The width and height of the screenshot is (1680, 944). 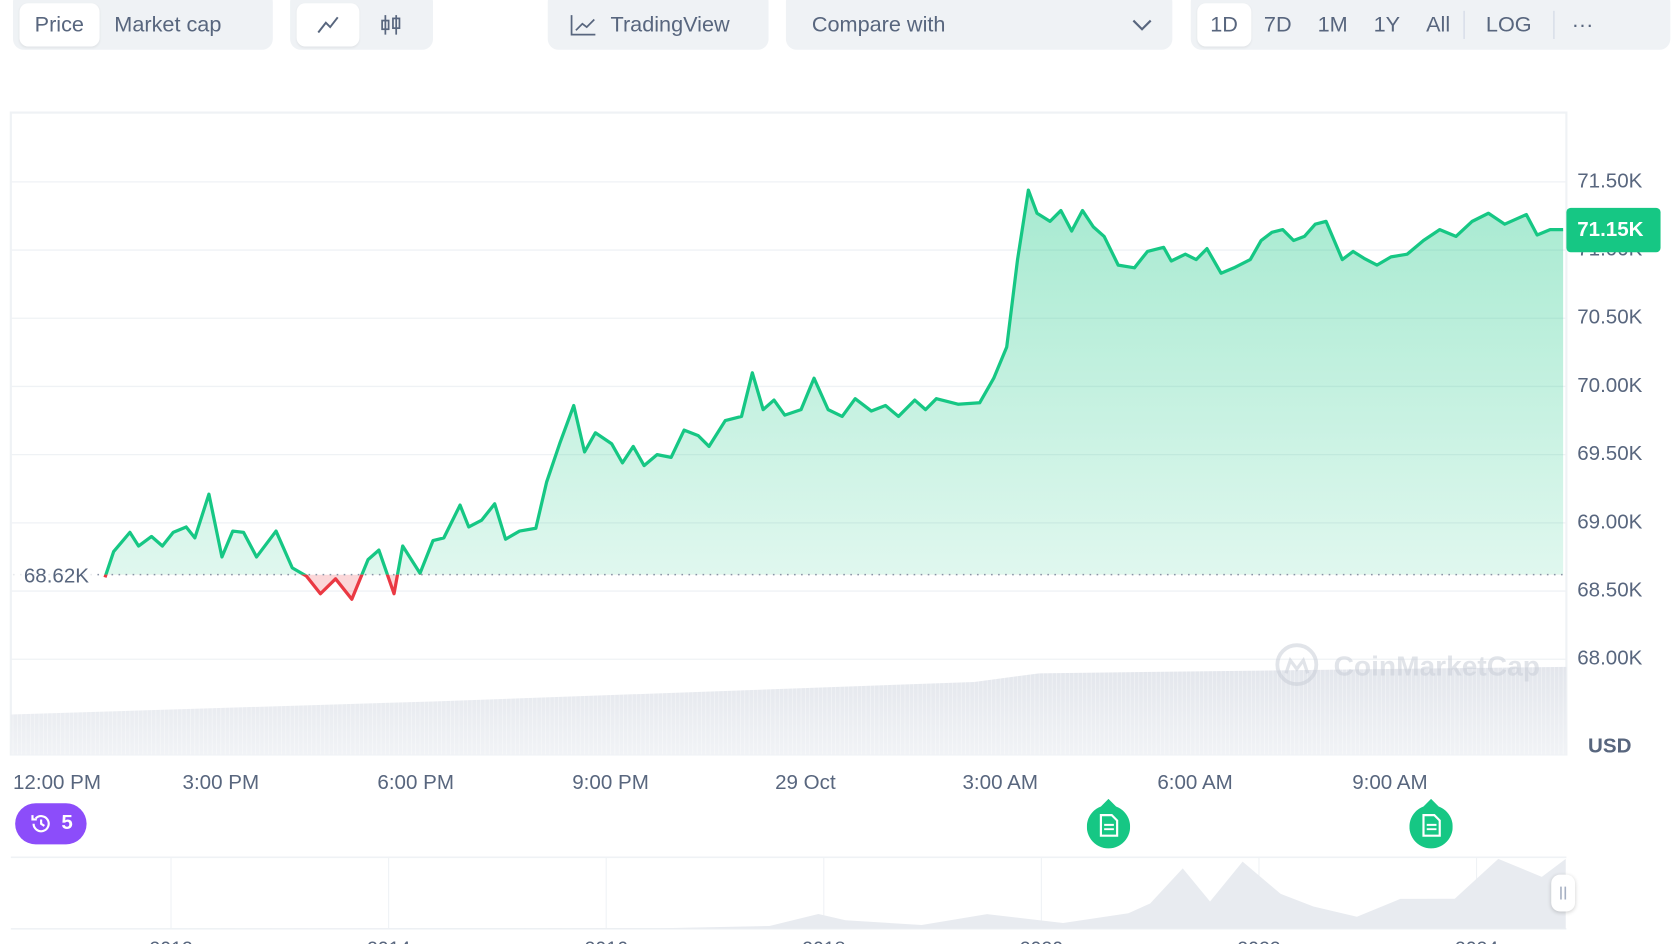 I want to click on currency-label: USD, so click(x=1610, y=746).